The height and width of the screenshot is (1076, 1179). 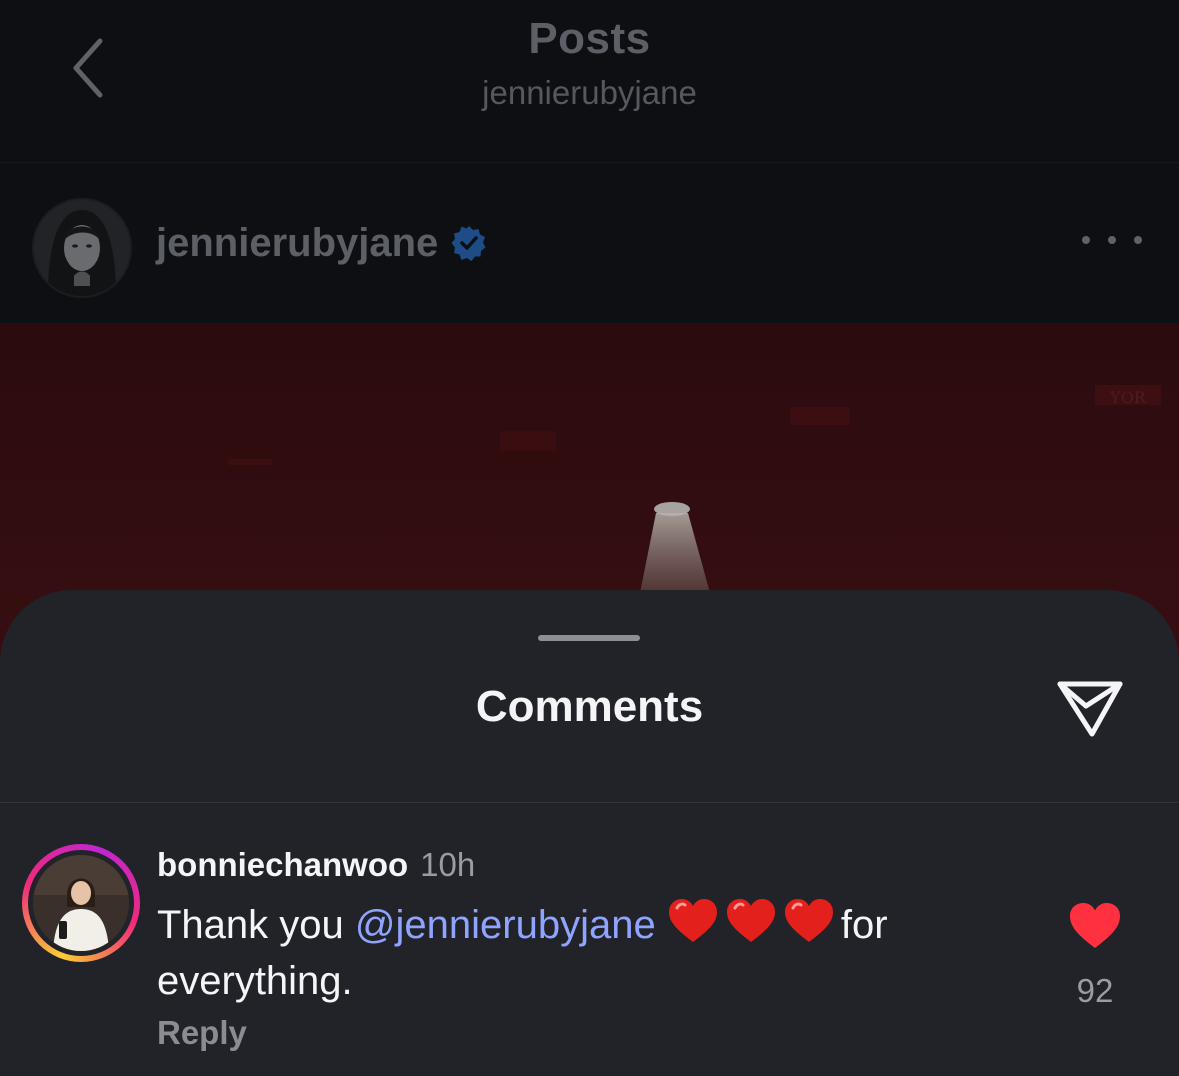 I want to click on comment-mention-link: @jennierubyjane, so click(x=505, y=925).